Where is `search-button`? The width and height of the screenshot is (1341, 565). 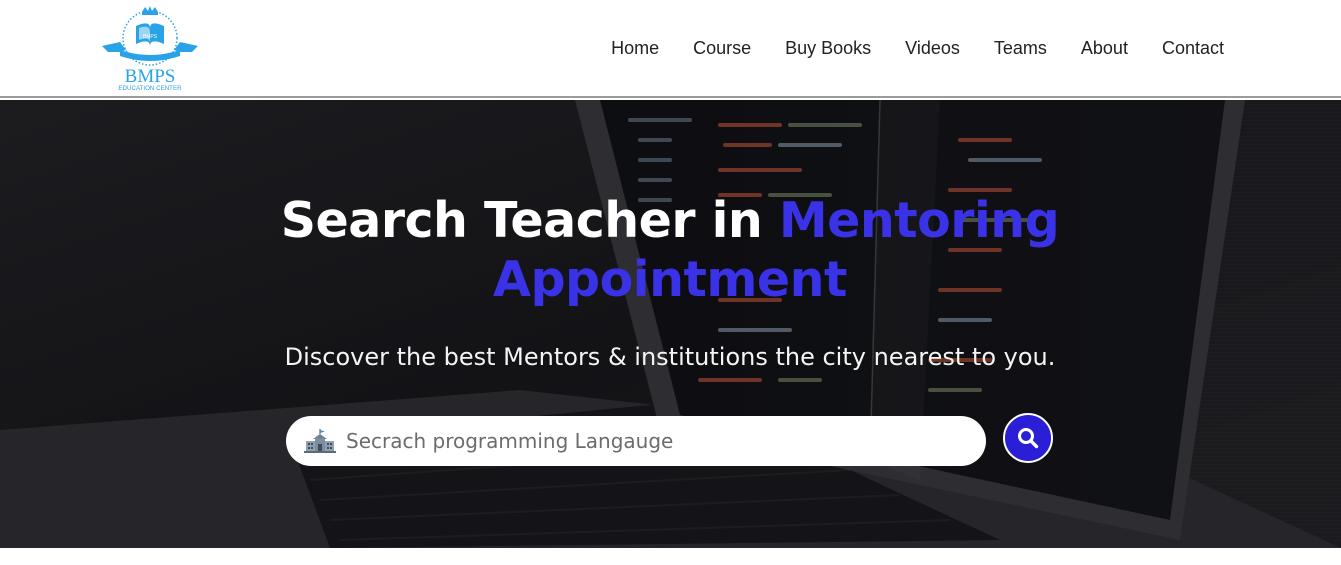
search-button is located at coordinates (1028, 438).